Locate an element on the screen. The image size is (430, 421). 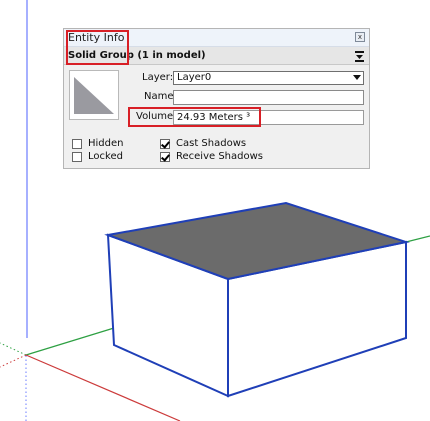
receive-shadows-checkbox-row: Receive Shadows is located at coordinates (211, 156).